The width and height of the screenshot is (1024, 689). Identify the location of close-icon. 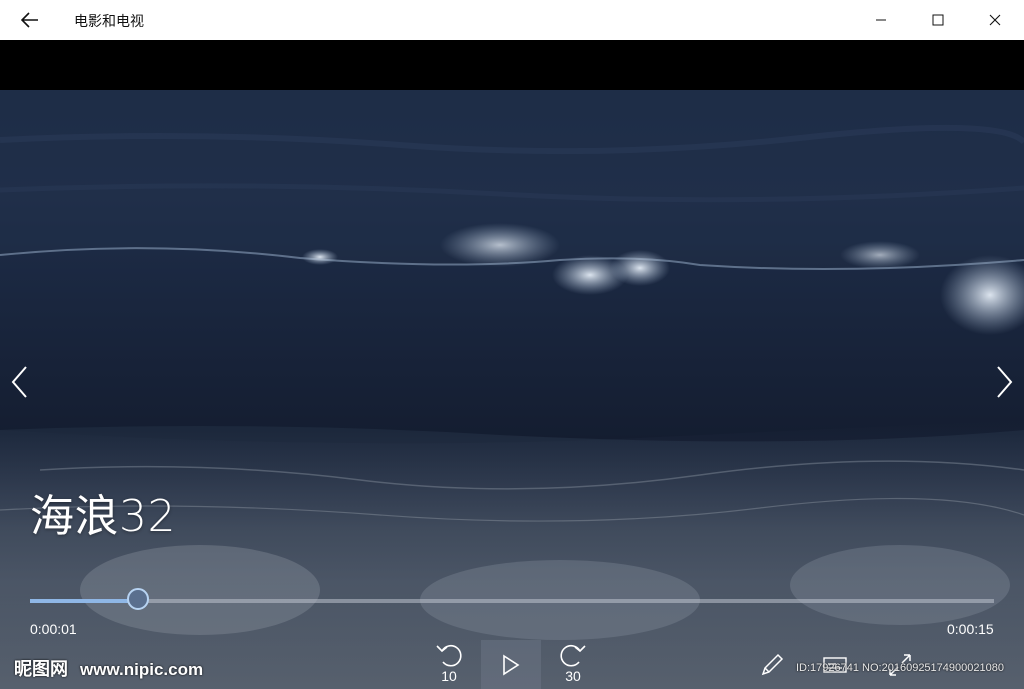
(995, 20).